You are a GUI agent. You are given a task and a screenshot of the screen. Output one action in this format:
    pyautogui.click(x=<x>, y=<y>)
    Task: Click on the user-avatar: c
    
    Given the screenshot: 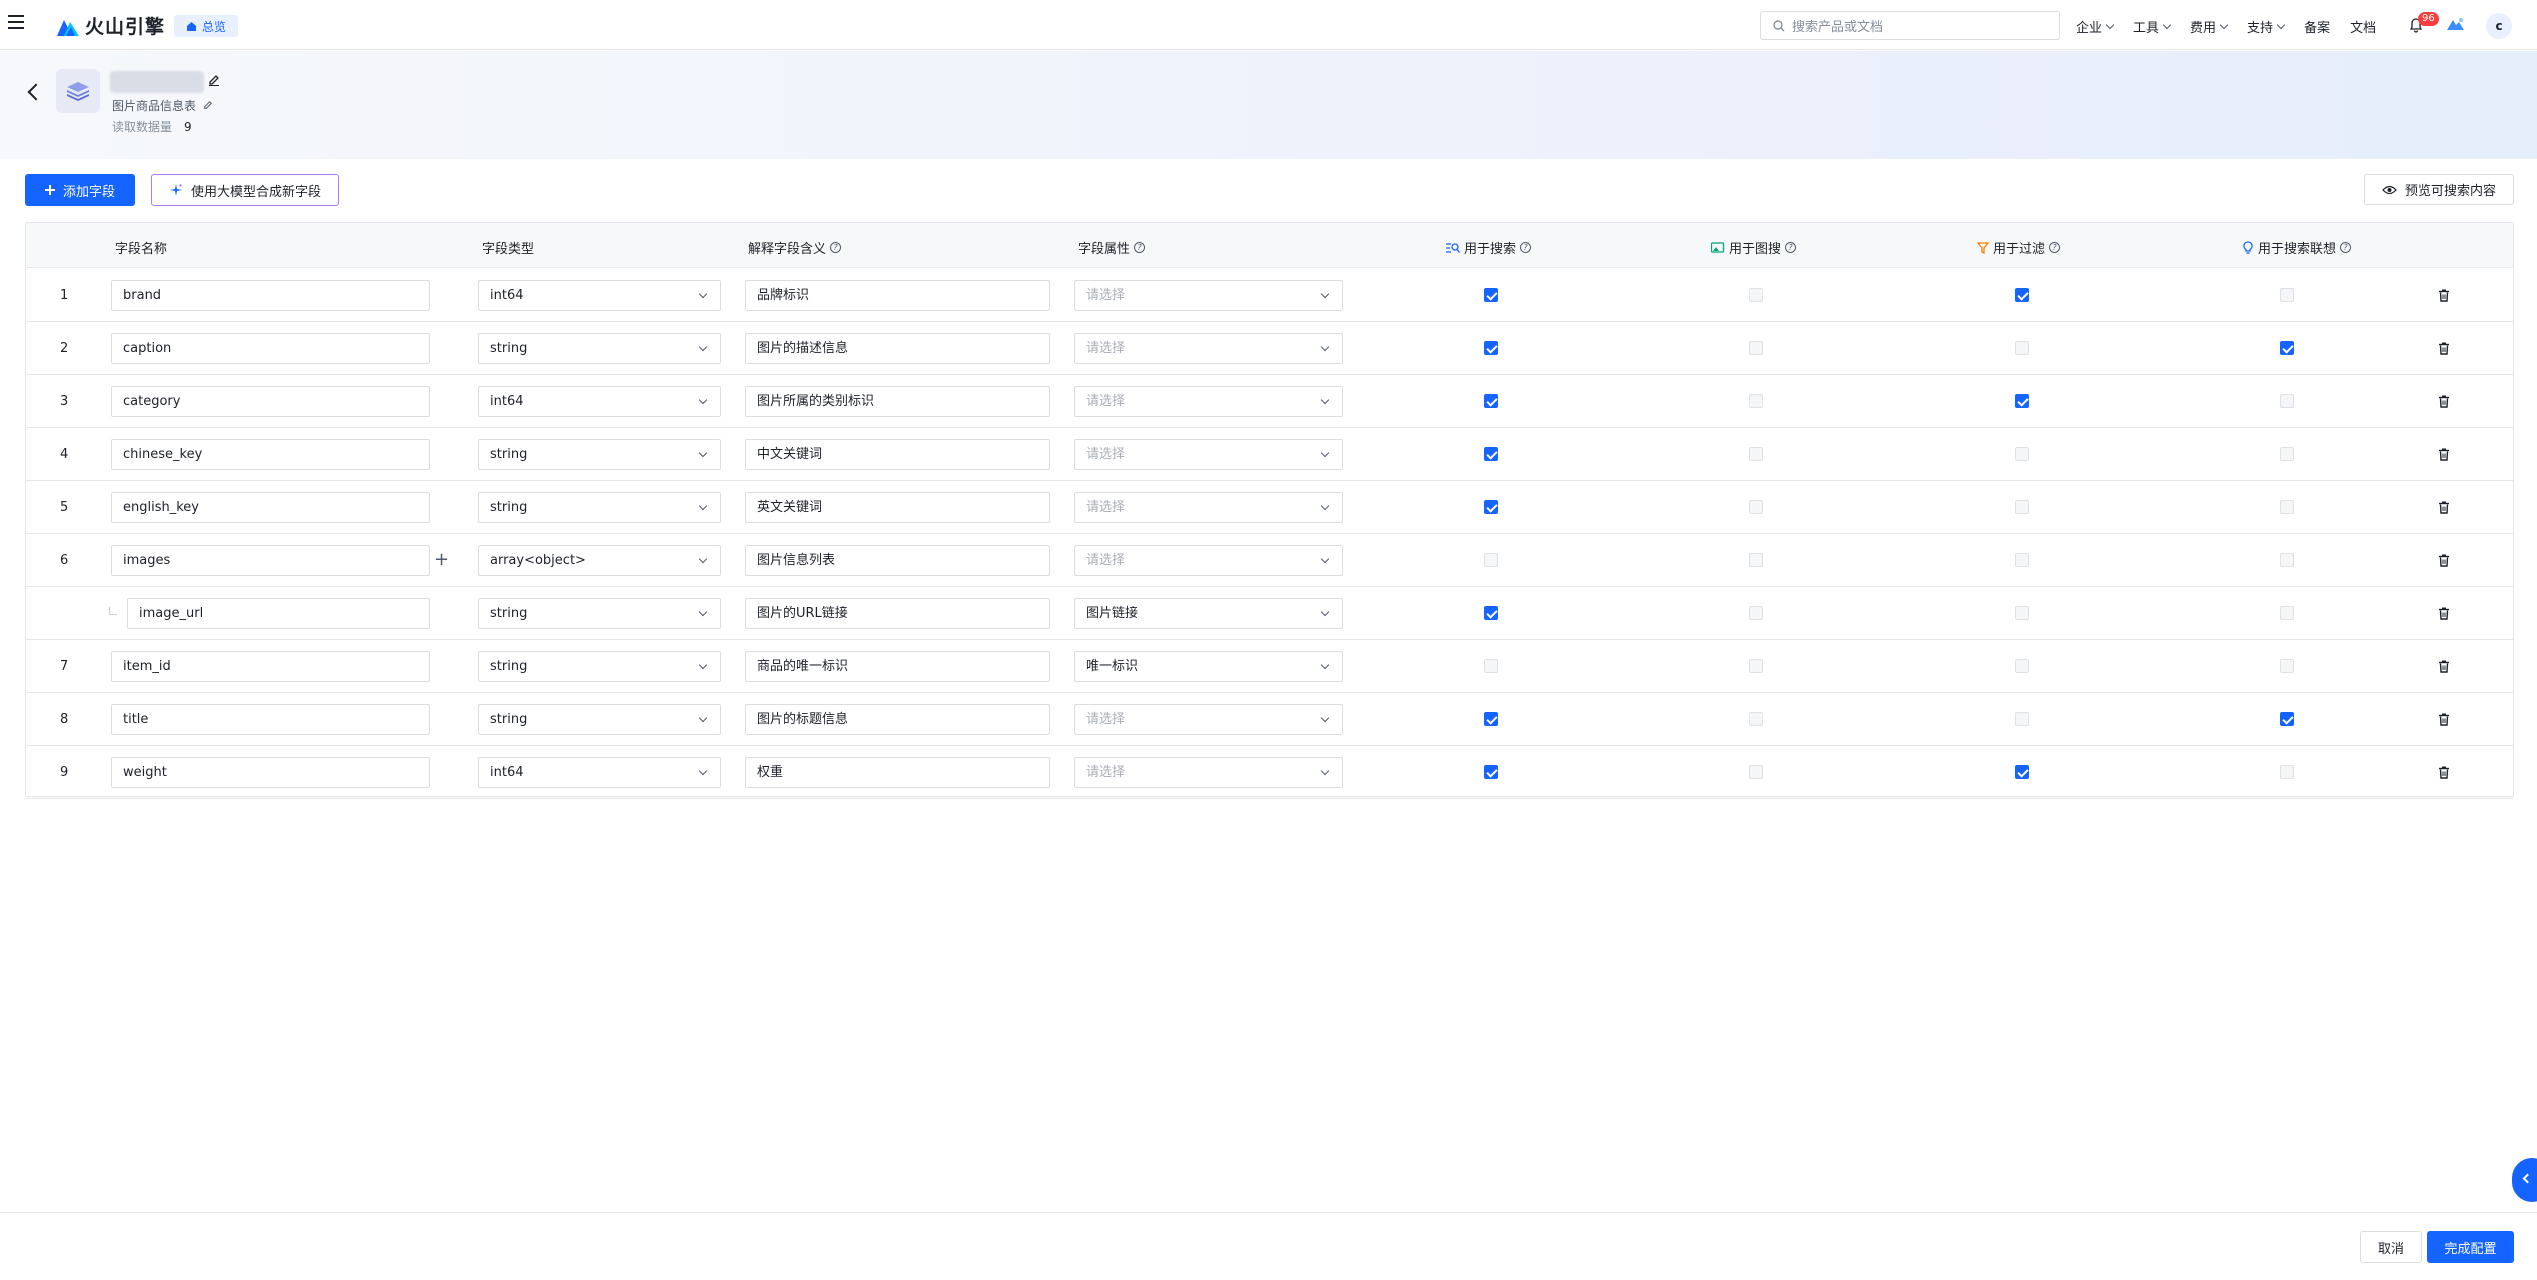 What is the action you would take?
    pyautogui.click(x=2499, y=26)
    